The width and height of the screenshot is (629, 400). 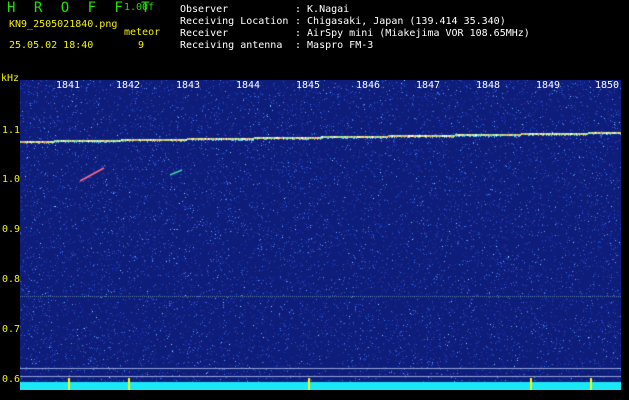 I want to click on image-filename: KN9_2505021840.png, so click(x=63, y=24).